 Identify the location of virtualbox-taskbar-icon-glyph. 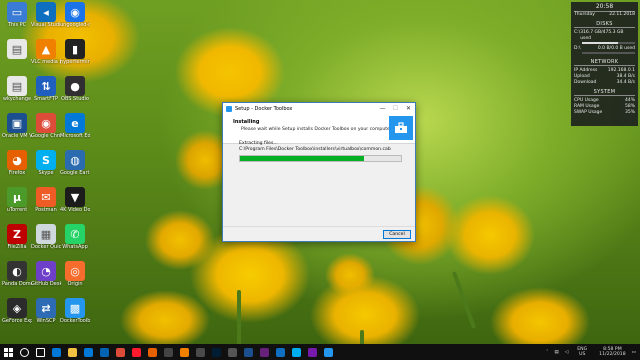
(248, 352).